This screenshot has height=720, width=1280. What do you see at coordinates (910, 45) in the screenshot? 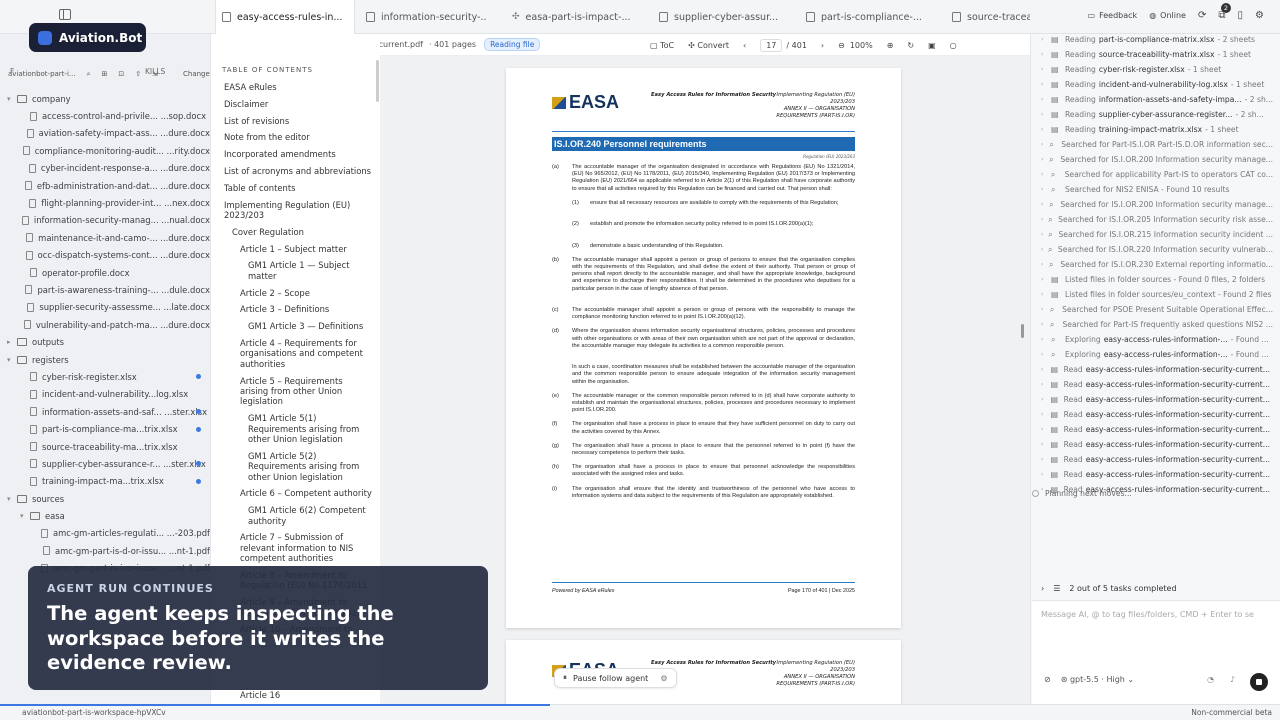
I see `refresh-icon: ↻` at bounding box center [910, 45].